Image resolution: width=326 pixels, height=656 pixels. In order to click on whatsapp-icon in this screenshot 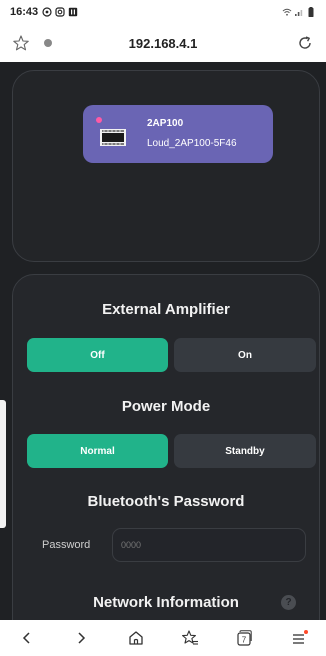, I will do `click(47, 12)`.